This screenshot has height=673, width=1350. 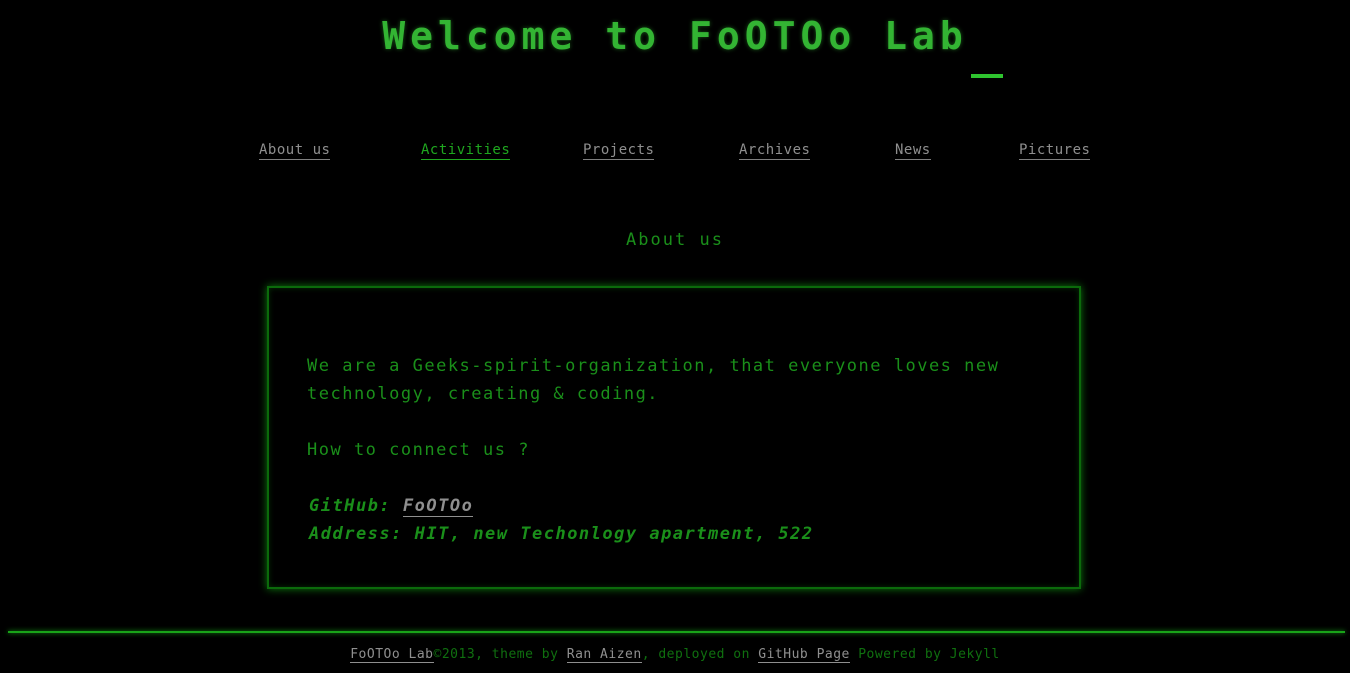 I want to click on nav-about-us: About us, so click(x=295, y=151).